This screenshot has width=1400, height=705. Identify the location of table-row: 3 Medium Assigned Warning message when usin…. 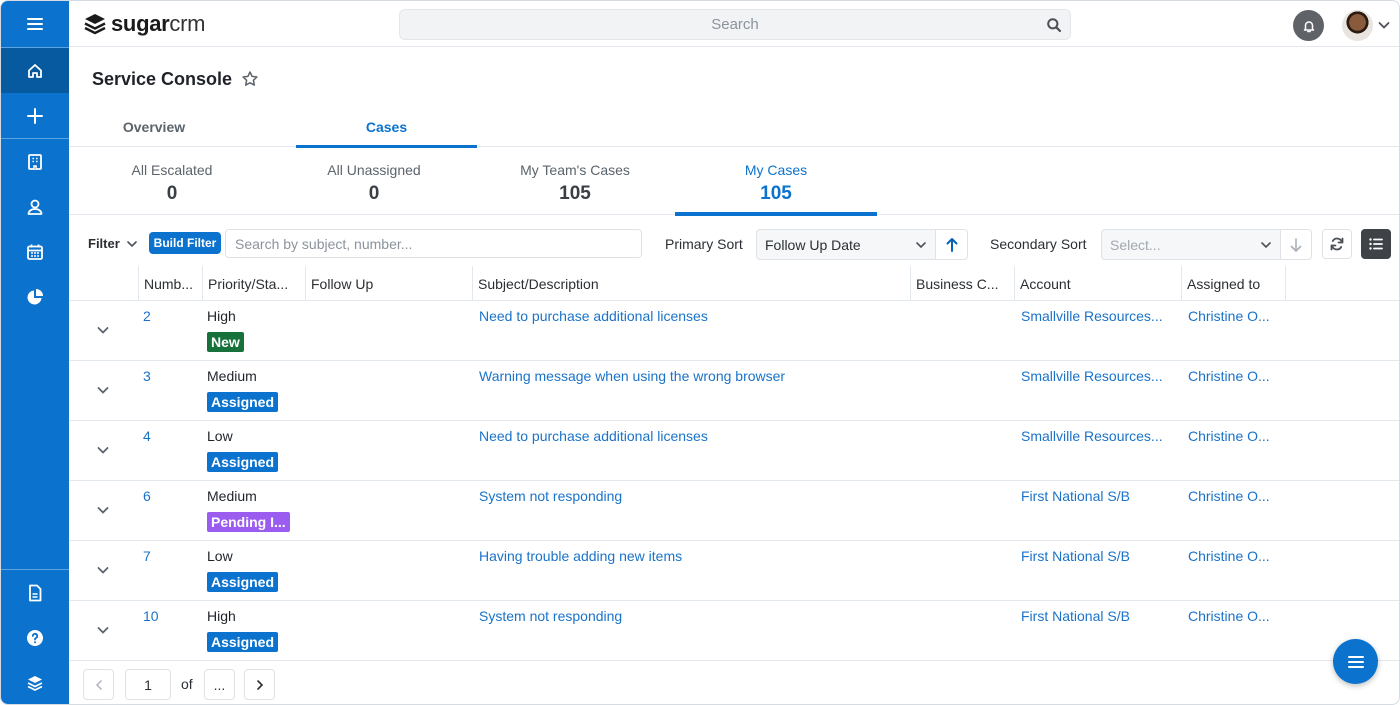
(734, 391).